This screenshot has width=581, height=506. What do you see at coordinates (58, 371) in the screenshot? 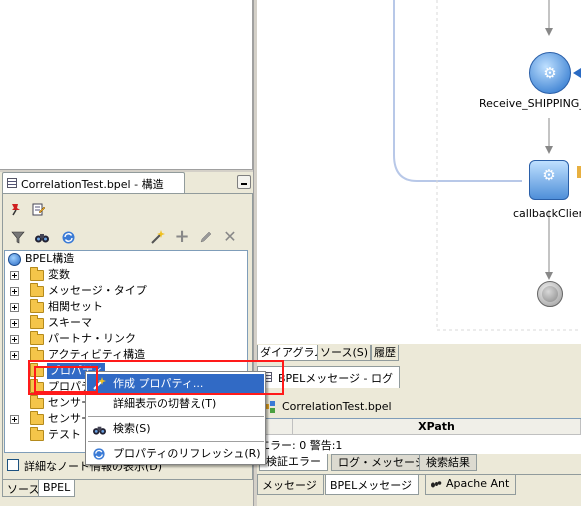
I see `tree-item-selected: プロパティ` at bounding box center [58, 371].